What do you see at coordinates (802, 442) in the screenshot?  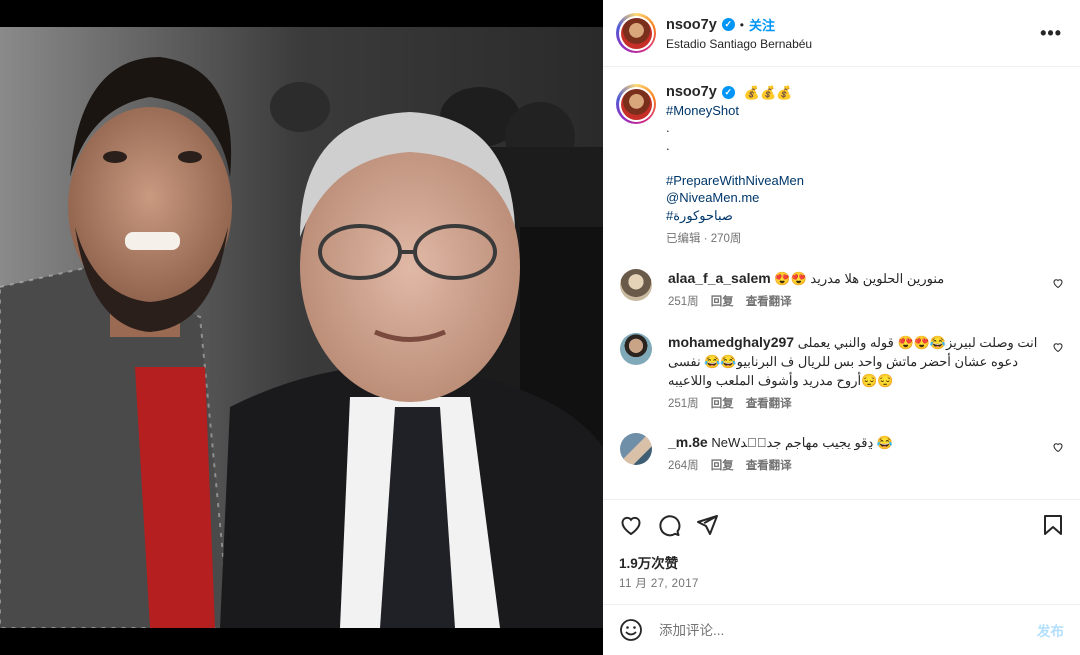 I see `comment-text: NeWڍقو يجيب مهاجم جديۣد 😂` at bounding box center [802, 442].